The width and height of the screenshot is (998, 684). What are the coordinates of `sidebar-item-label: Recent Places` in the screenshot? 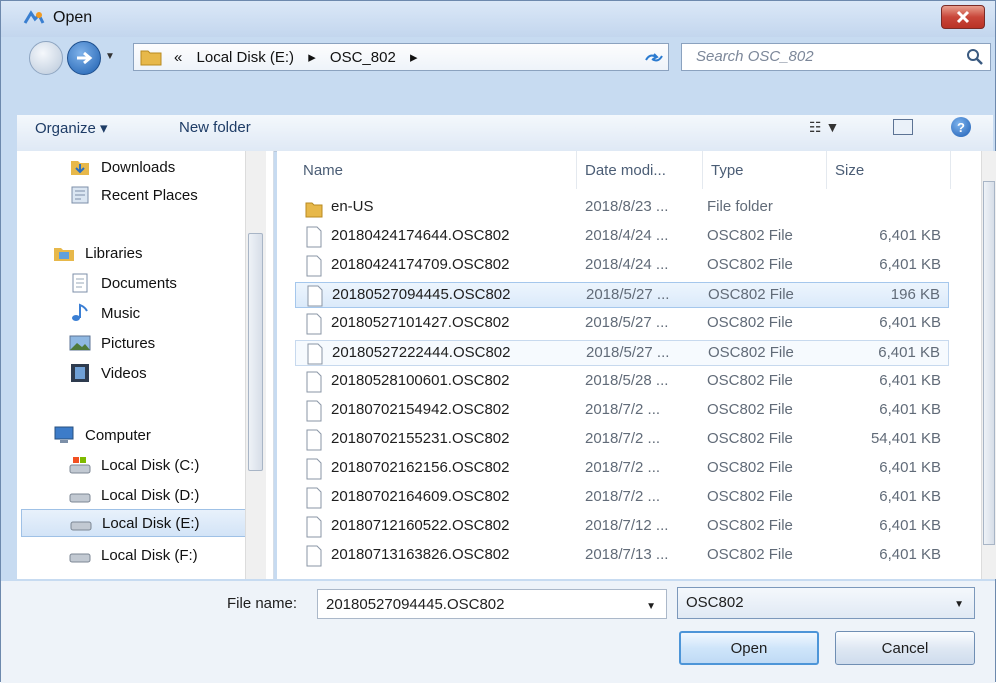 It's located at (149, 195).